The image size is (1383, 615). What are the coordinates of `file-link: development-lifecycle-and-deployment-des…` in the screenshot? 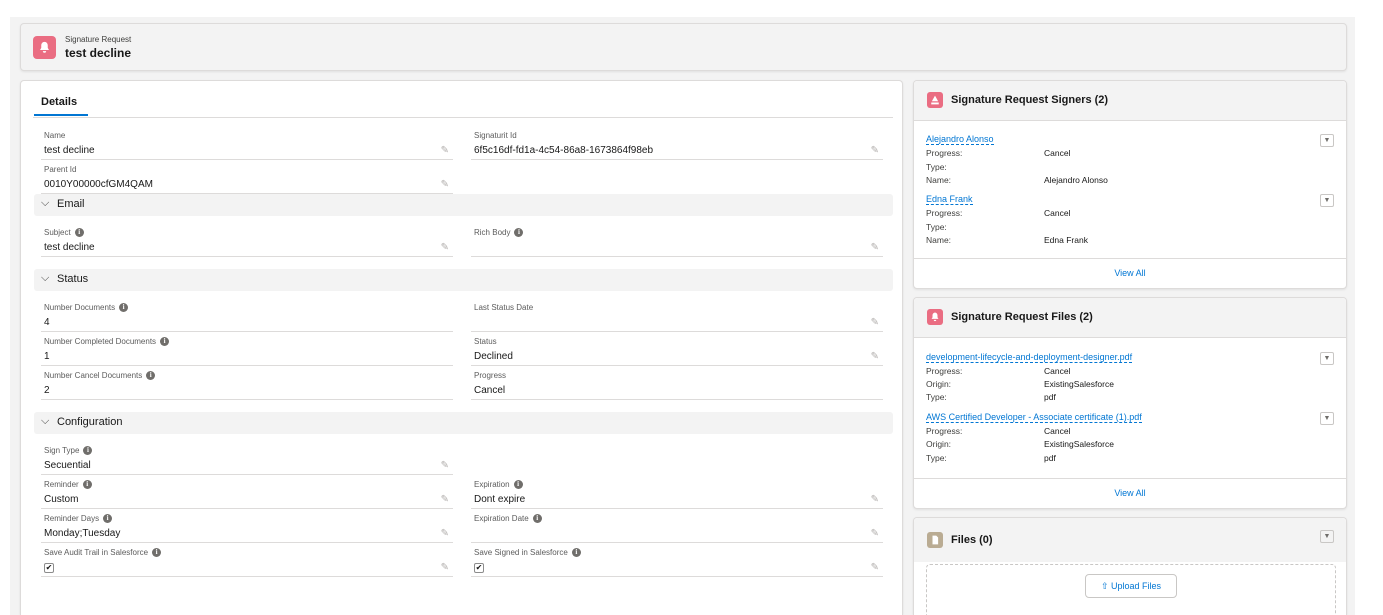 It's located at (1029, 357).